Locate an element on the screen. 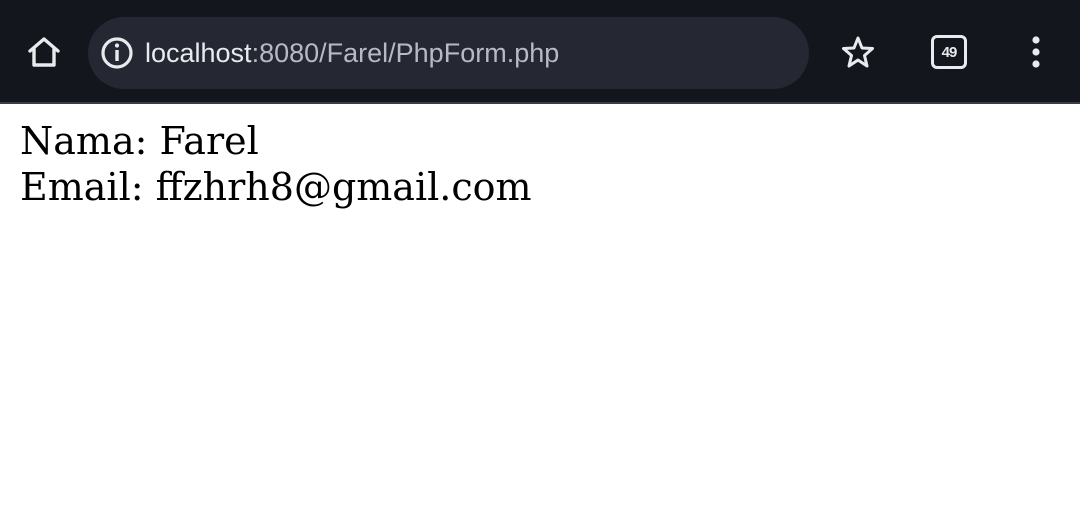 This screenshot has width=1080, height=529. tab-switcher-icon: 49 is located at coordinates (949, 52).